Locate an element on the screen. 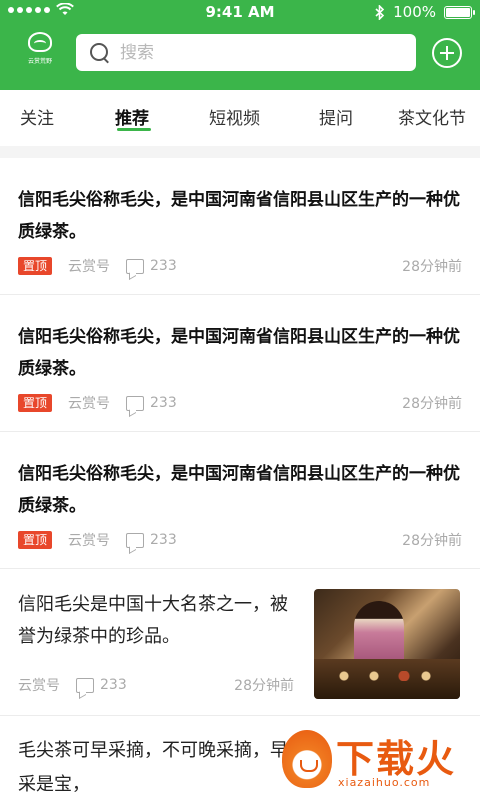 This screenshot has width=480, height=800. tab-short-video: 短视频 is located at coordinates (234, 116).